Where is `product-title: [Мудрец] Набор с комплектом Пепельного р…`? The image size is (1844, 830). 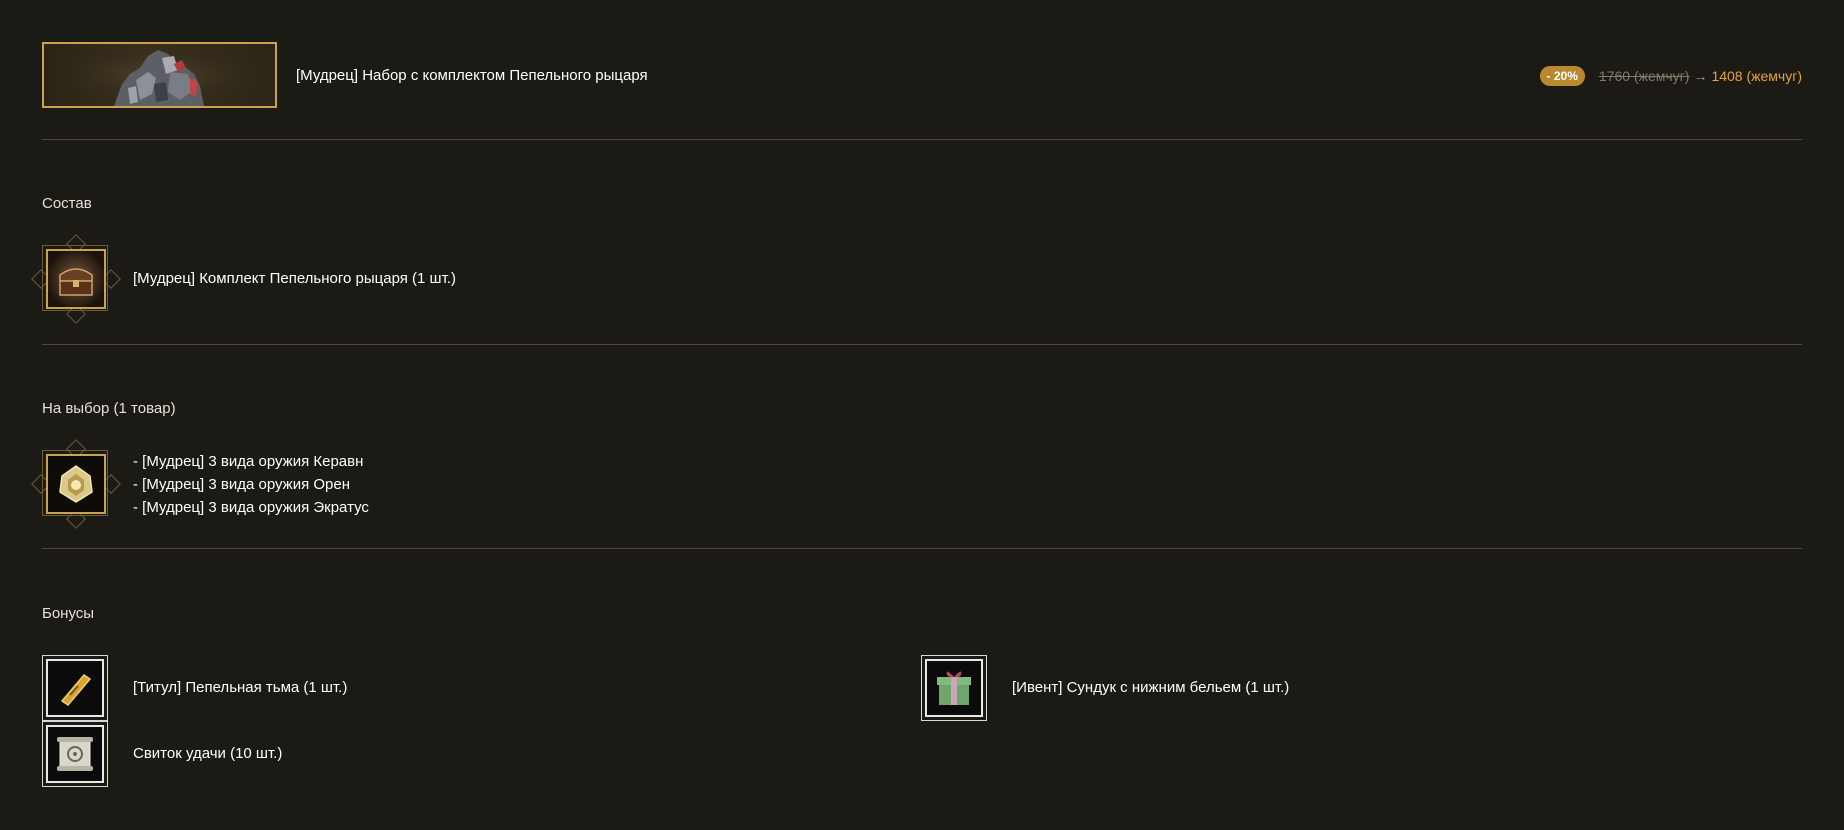 product-title: [Мудрец] Набор с комплектом Пепельного р… is located at coordinates (472, 75).